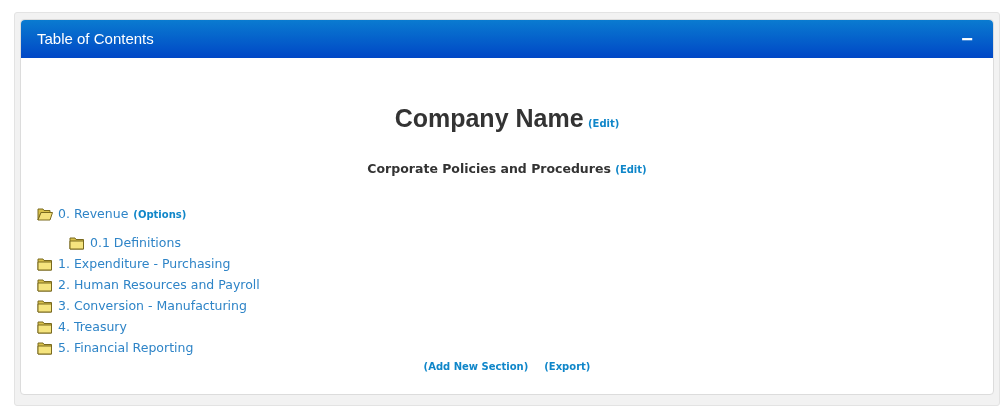 The image size is (1007, 419). I want to click on section-link: 1. Expenditure - Purchasing, so click(144, 264).